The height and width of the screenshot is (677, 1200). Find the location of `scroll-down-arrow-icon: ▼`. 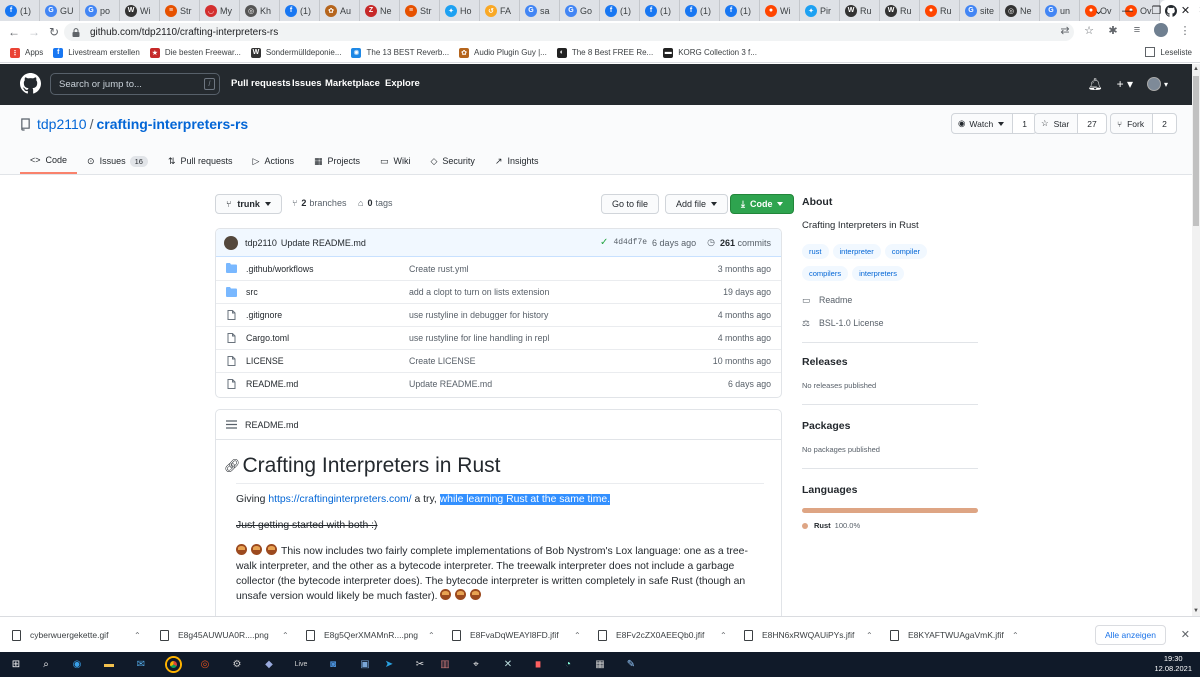

scroll-down-arrow-icon: ▼ is located at coordinates (1196, 611).